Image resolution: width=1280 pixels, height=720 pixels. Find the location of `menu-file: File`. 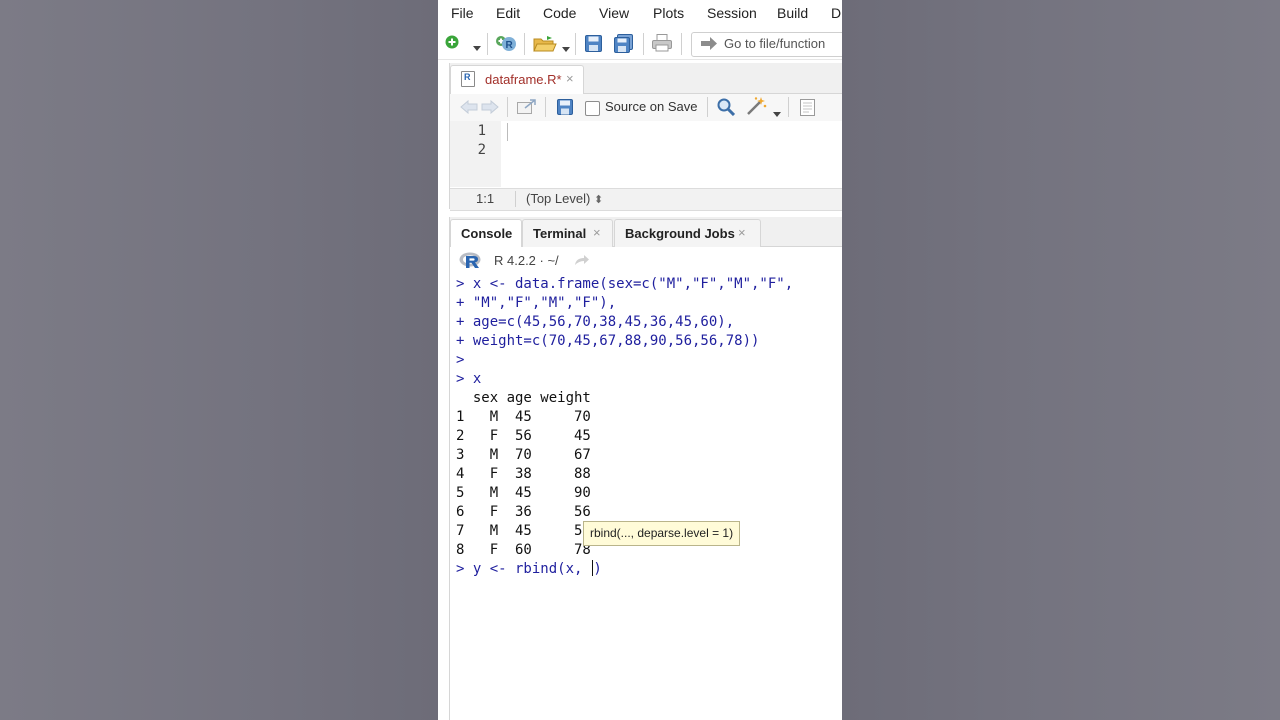

menu-file: File is located at coordinates (462, 13).